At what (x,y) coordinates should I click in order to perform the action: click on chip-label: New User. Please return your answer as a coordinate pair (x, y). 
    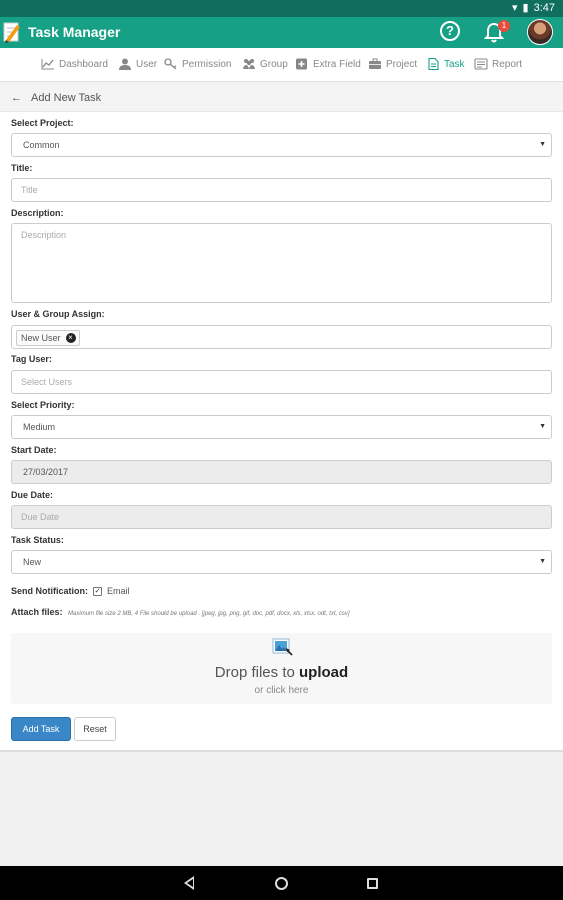
    Looking at the image, I should click on (41, 338).